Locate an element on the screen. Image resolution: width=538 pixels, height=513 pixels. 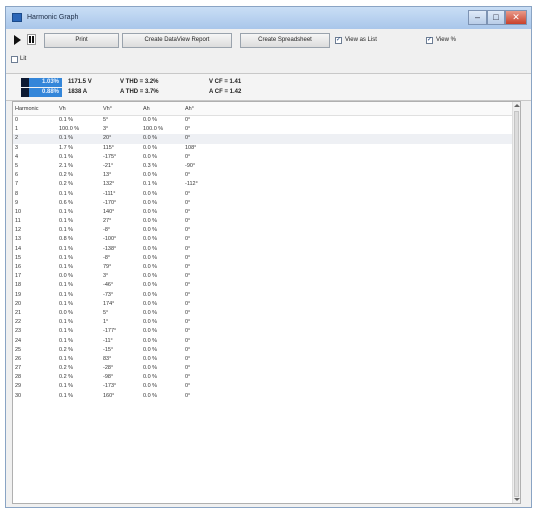
table-row: 11 0.1 % 27° 0.0 % 0° is located at coordinates (266, 221).